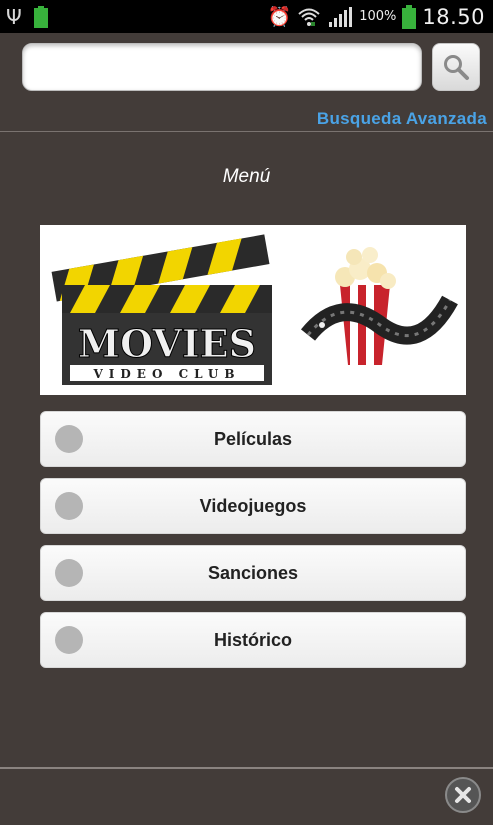  I want to click on page-title: Menú, so click(246, 176).